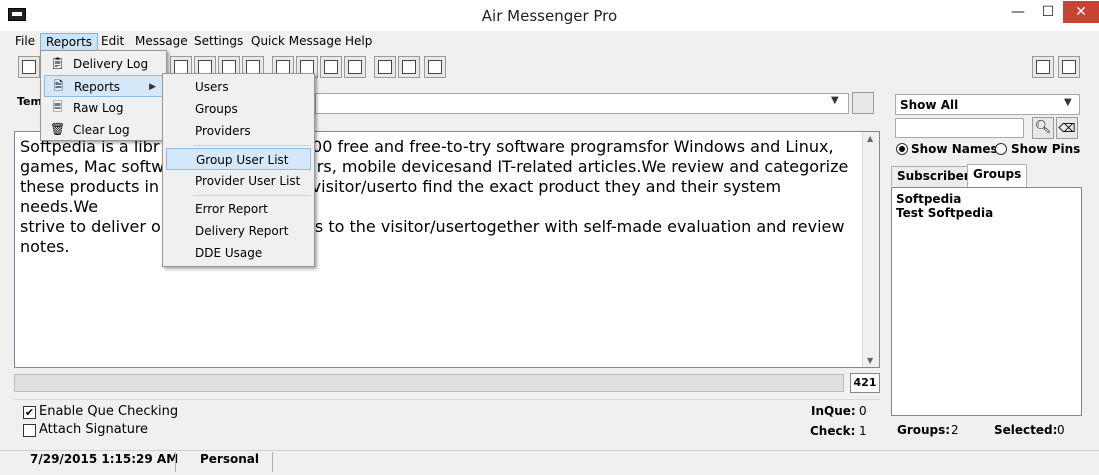 This screenshot has width=1099, height=475. I want to click on menu-item-clear-log: 🗑︎ Clear Log, so click(103, 130).